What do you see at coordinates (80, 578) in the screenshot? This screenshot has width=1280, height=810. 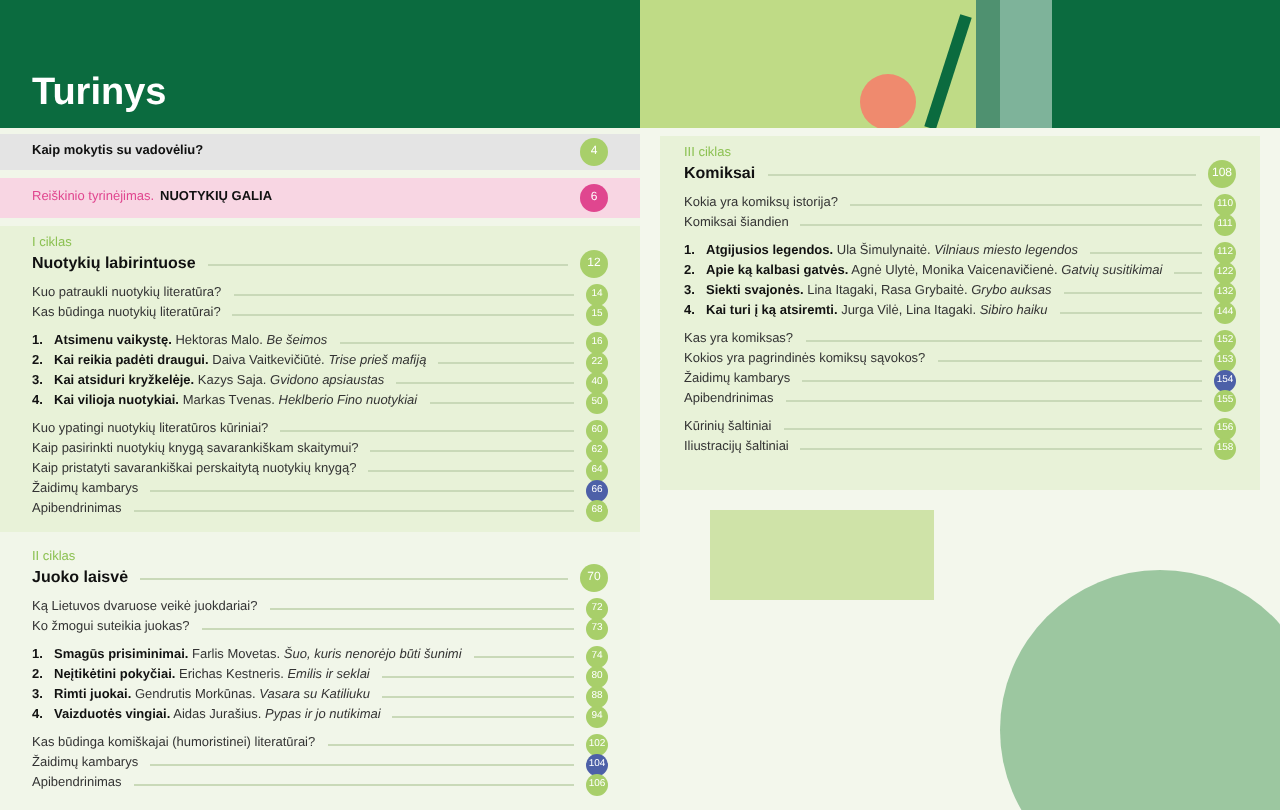 I see `section-title: Juoko laisvė` at bounding box center [80, 578].